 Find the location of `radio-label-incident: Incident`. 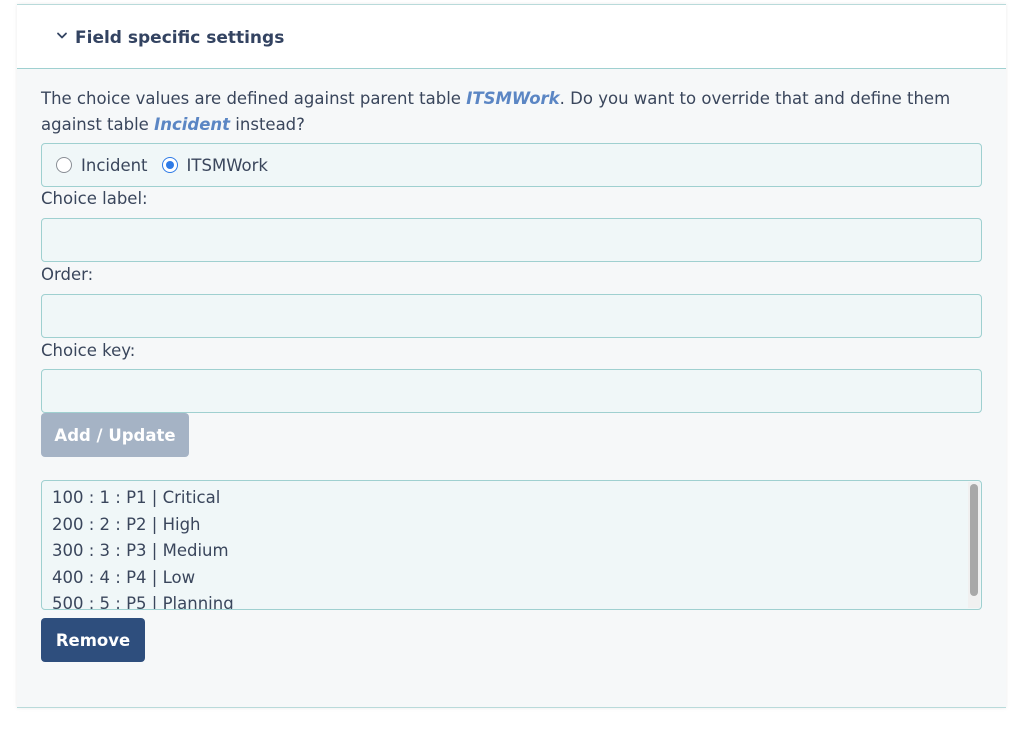

radio-label-incident: Incident is located at coordinates (114, 165).